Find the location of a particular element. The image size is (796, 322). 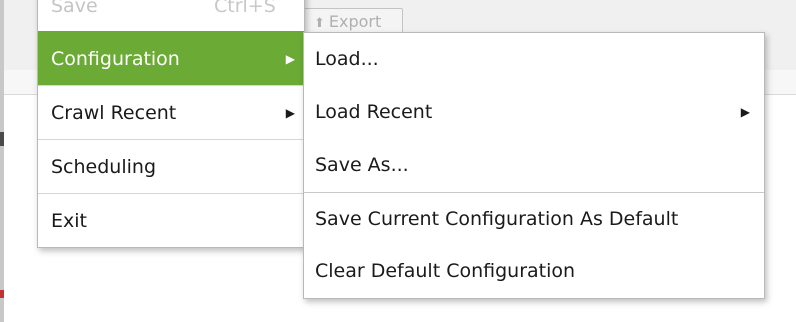

submenu-item-label: Load Recent is located at coordinates (374, 112).